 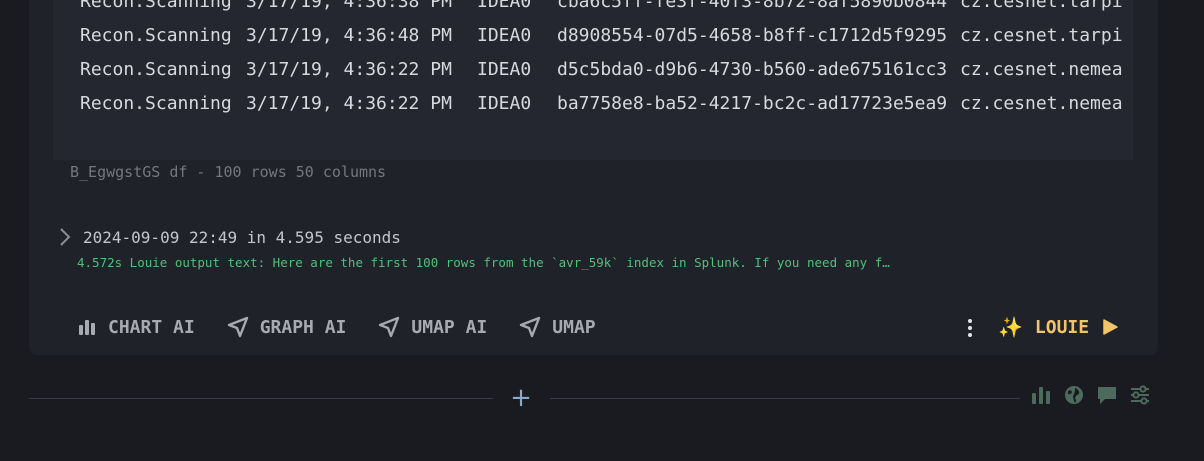 I want to click on cell-date: 3/17/19, 4:36:38 PM, so click(x=349, y=6).